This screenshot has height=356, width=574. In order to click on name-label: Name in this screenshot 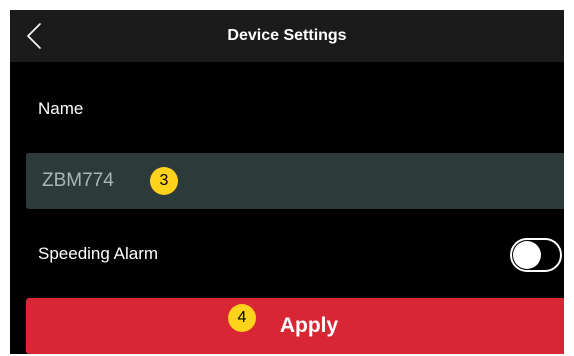, I will do `click(61, 108)`.